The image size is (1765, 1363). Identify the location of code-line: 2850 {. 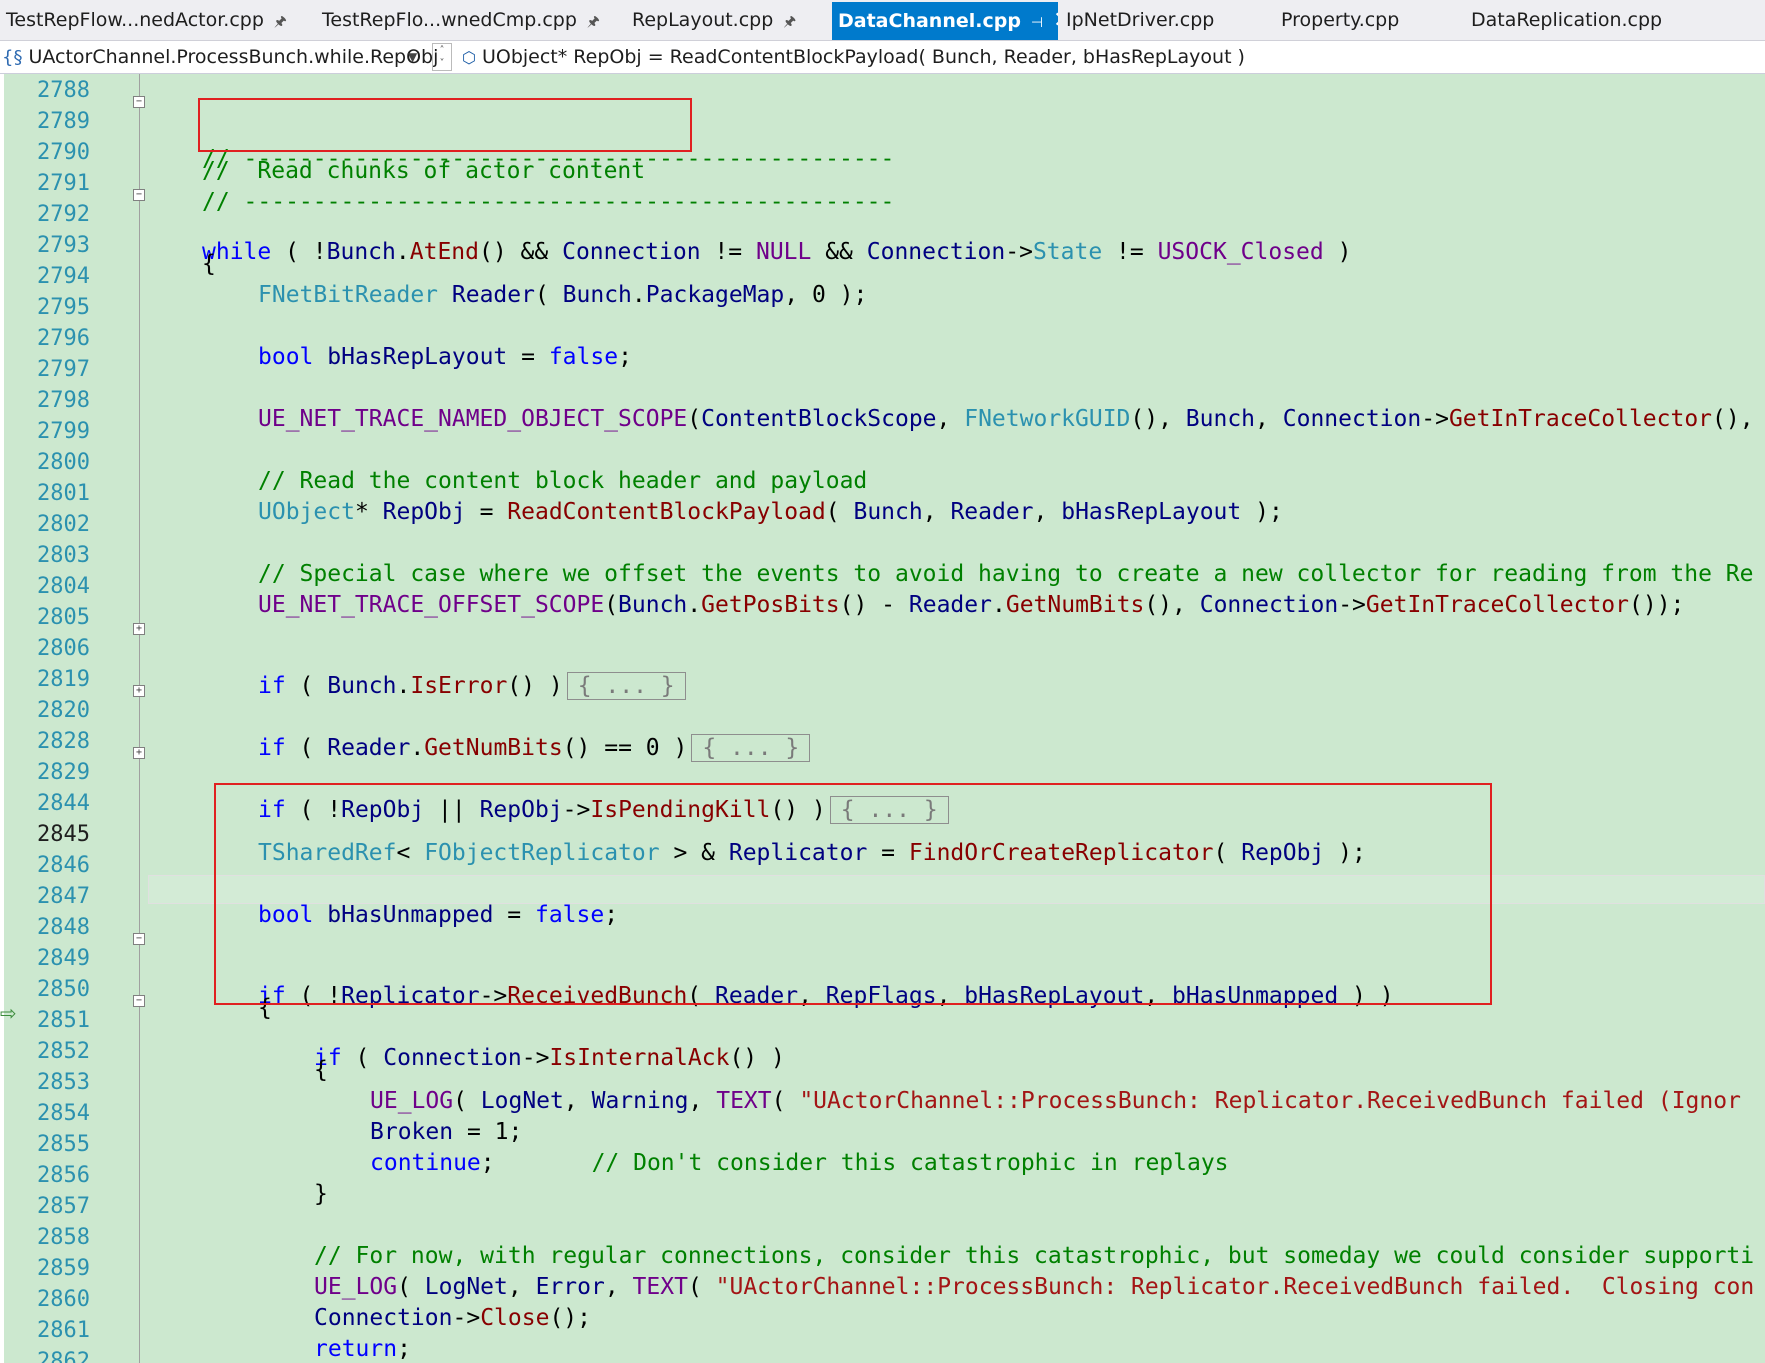
(882, 988).